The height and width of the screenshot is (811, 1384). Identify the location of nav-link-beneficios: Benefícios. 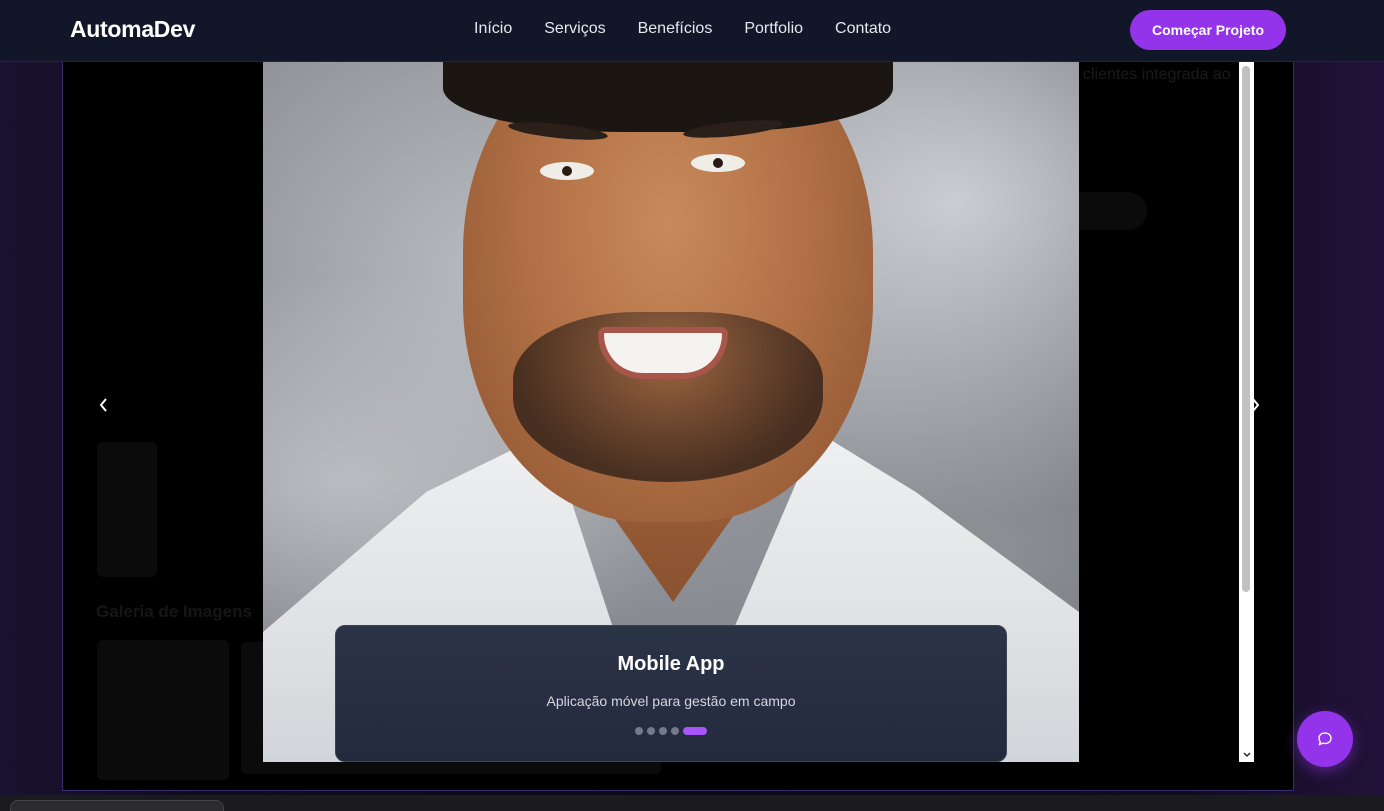
(675, 29).